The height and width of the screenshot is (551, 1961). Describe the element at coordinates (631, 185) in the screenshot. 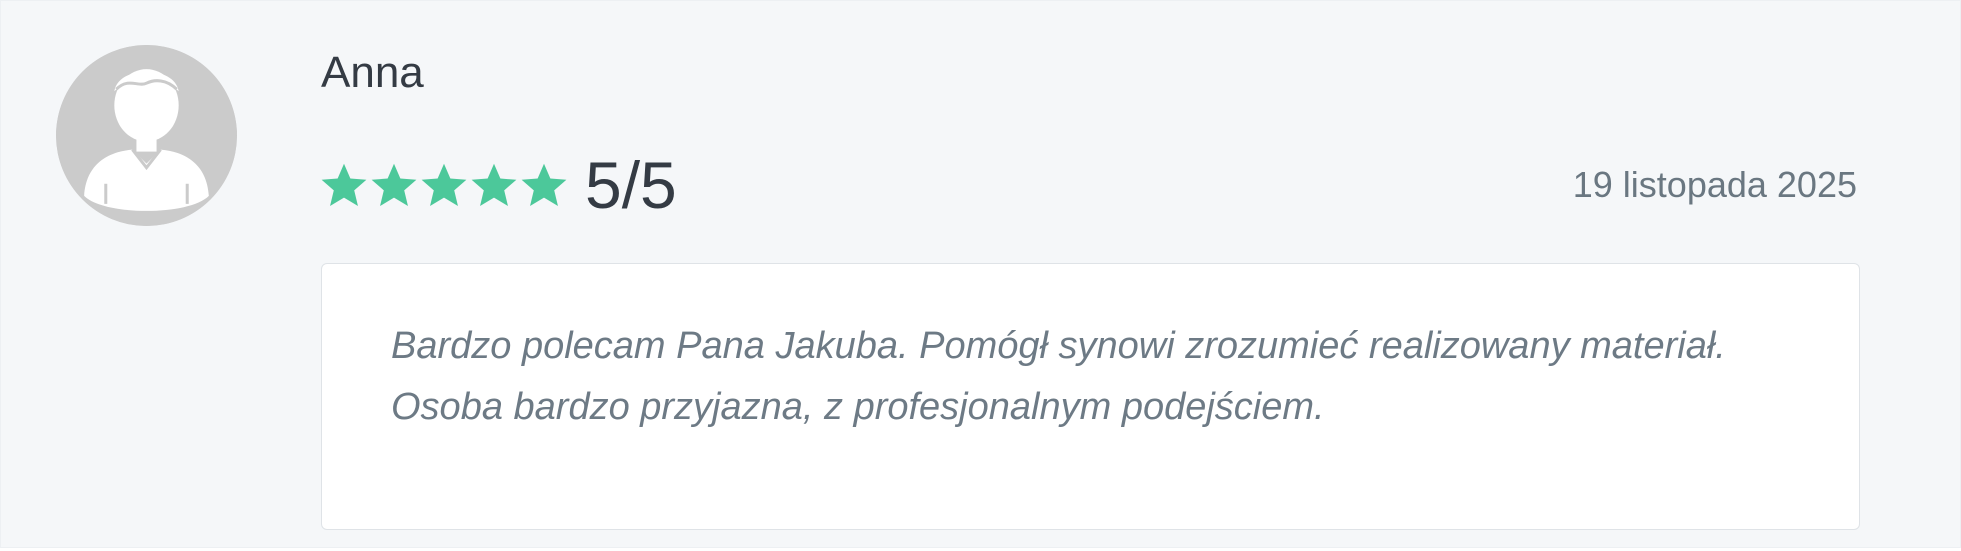

I see `rating-value: 5/5` at that location.